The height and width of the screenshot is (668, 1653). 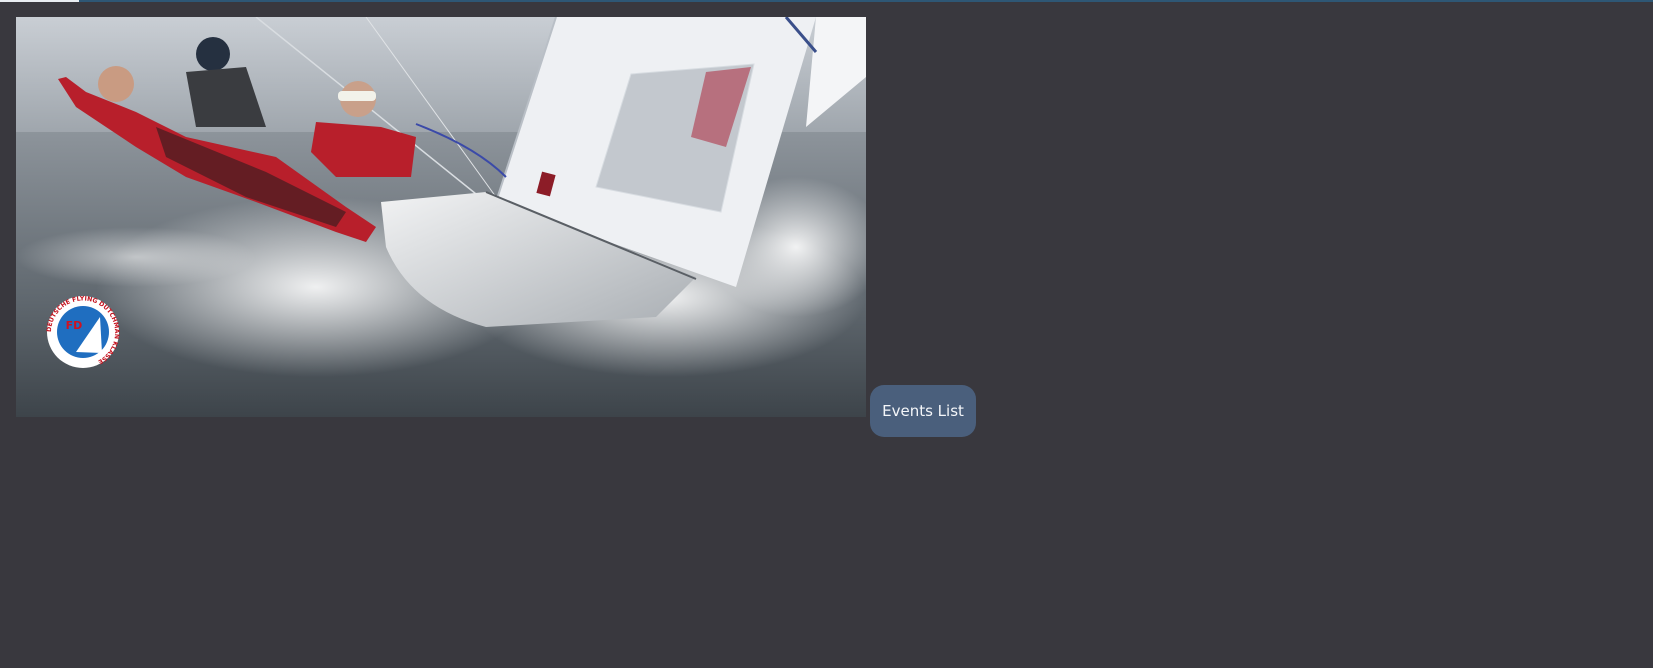 I want to click on events-list-button: Events List, so click(x=923, y=411).